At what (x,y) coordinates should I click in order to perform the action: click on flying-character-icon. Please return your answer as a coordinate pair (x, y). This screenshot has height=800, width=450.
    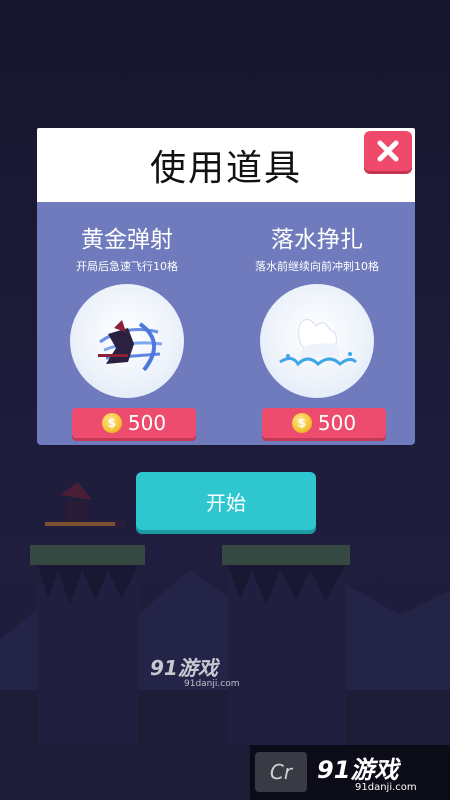
    Looking at the image, I should click on (127, 341).